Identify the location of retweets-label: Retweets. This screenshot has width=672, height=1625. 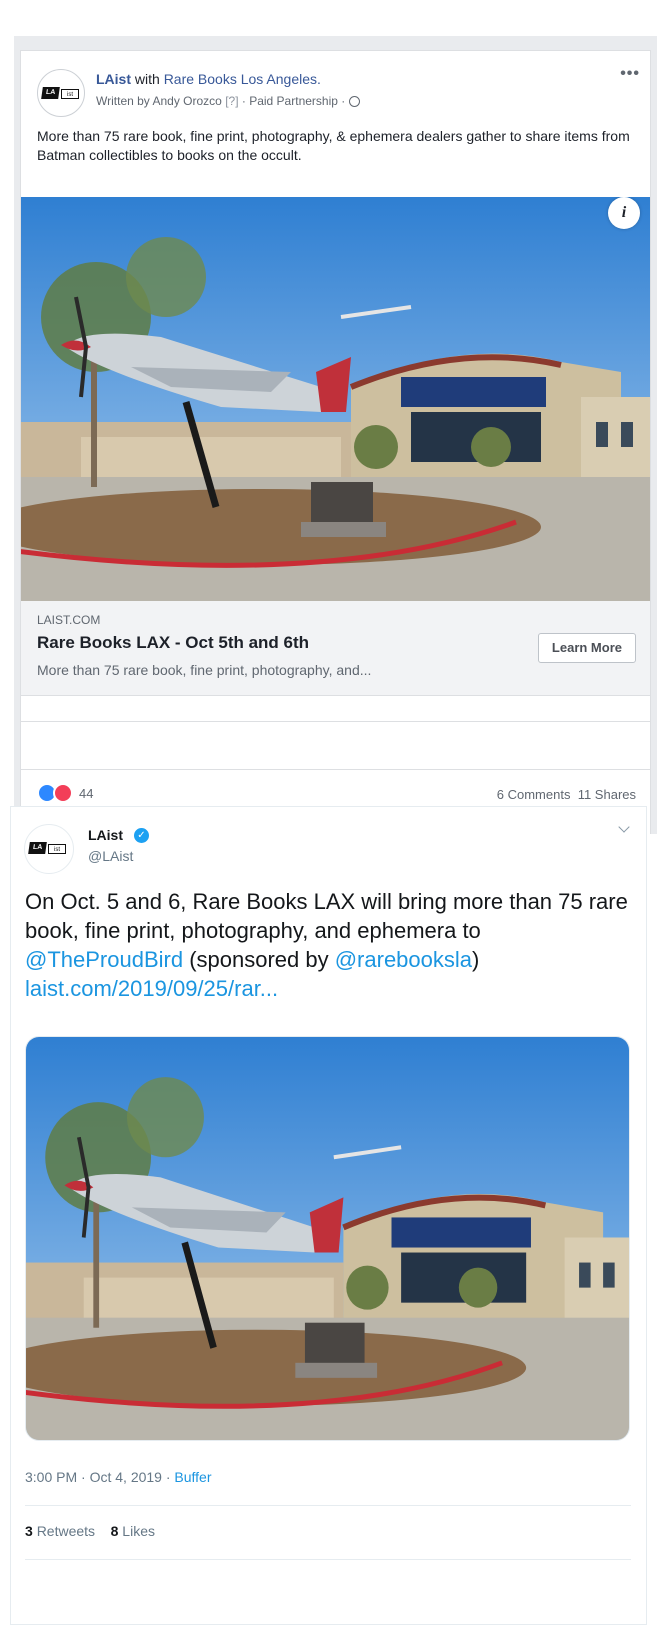
(66, 1531).